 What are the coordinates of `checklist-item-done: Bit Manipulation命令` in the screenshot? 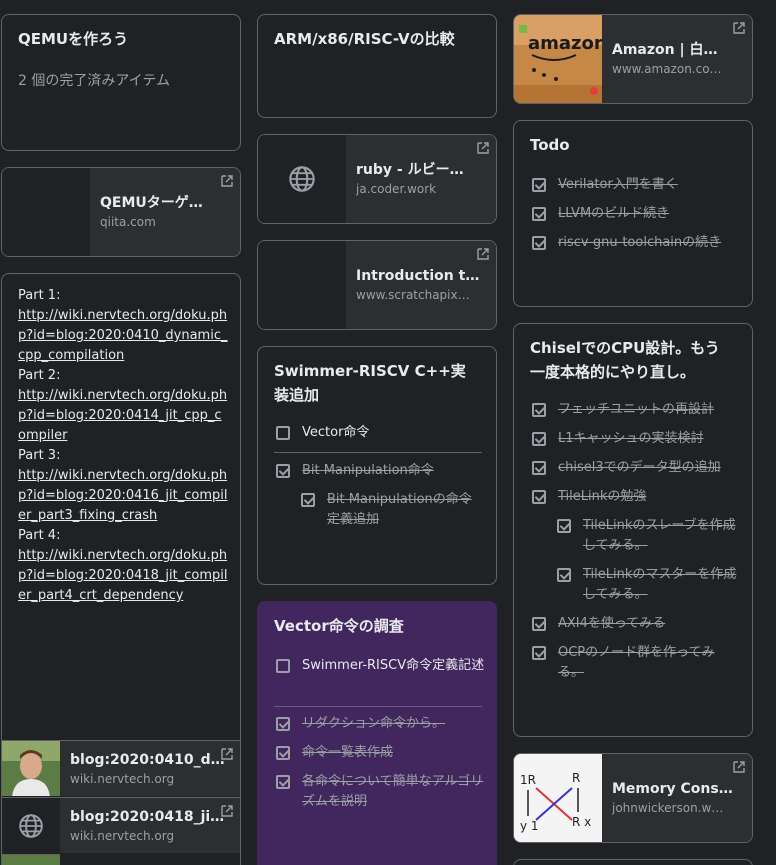 It's located at (381, 471).